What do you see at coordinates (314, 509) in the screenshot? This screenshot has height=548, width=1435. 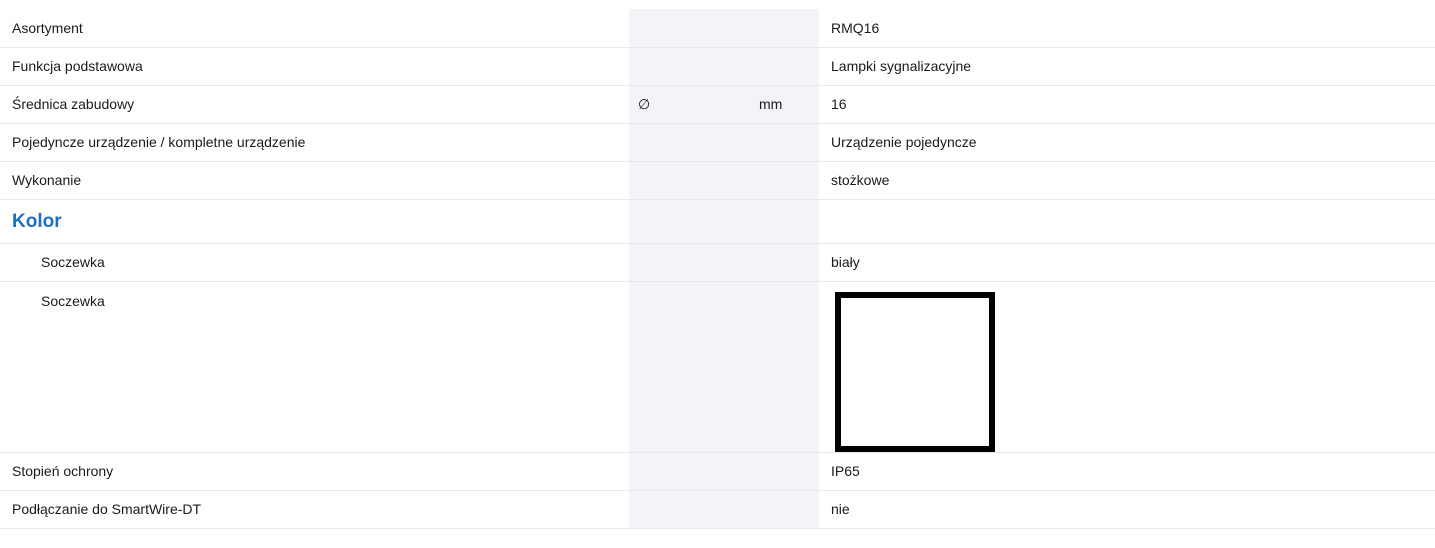 I see `row-label: Podłączanie do SmartWire-DT` at bounding box center [314, 509].